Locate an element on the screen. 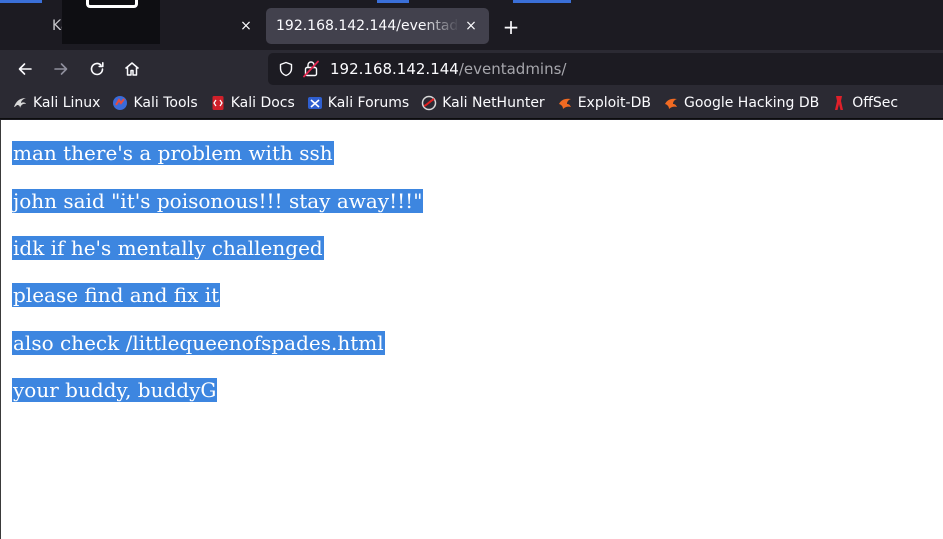 The height and width of the screenshot is (539, 943). bookmark-offsec: OffSec is located at coordinates (864, 103).